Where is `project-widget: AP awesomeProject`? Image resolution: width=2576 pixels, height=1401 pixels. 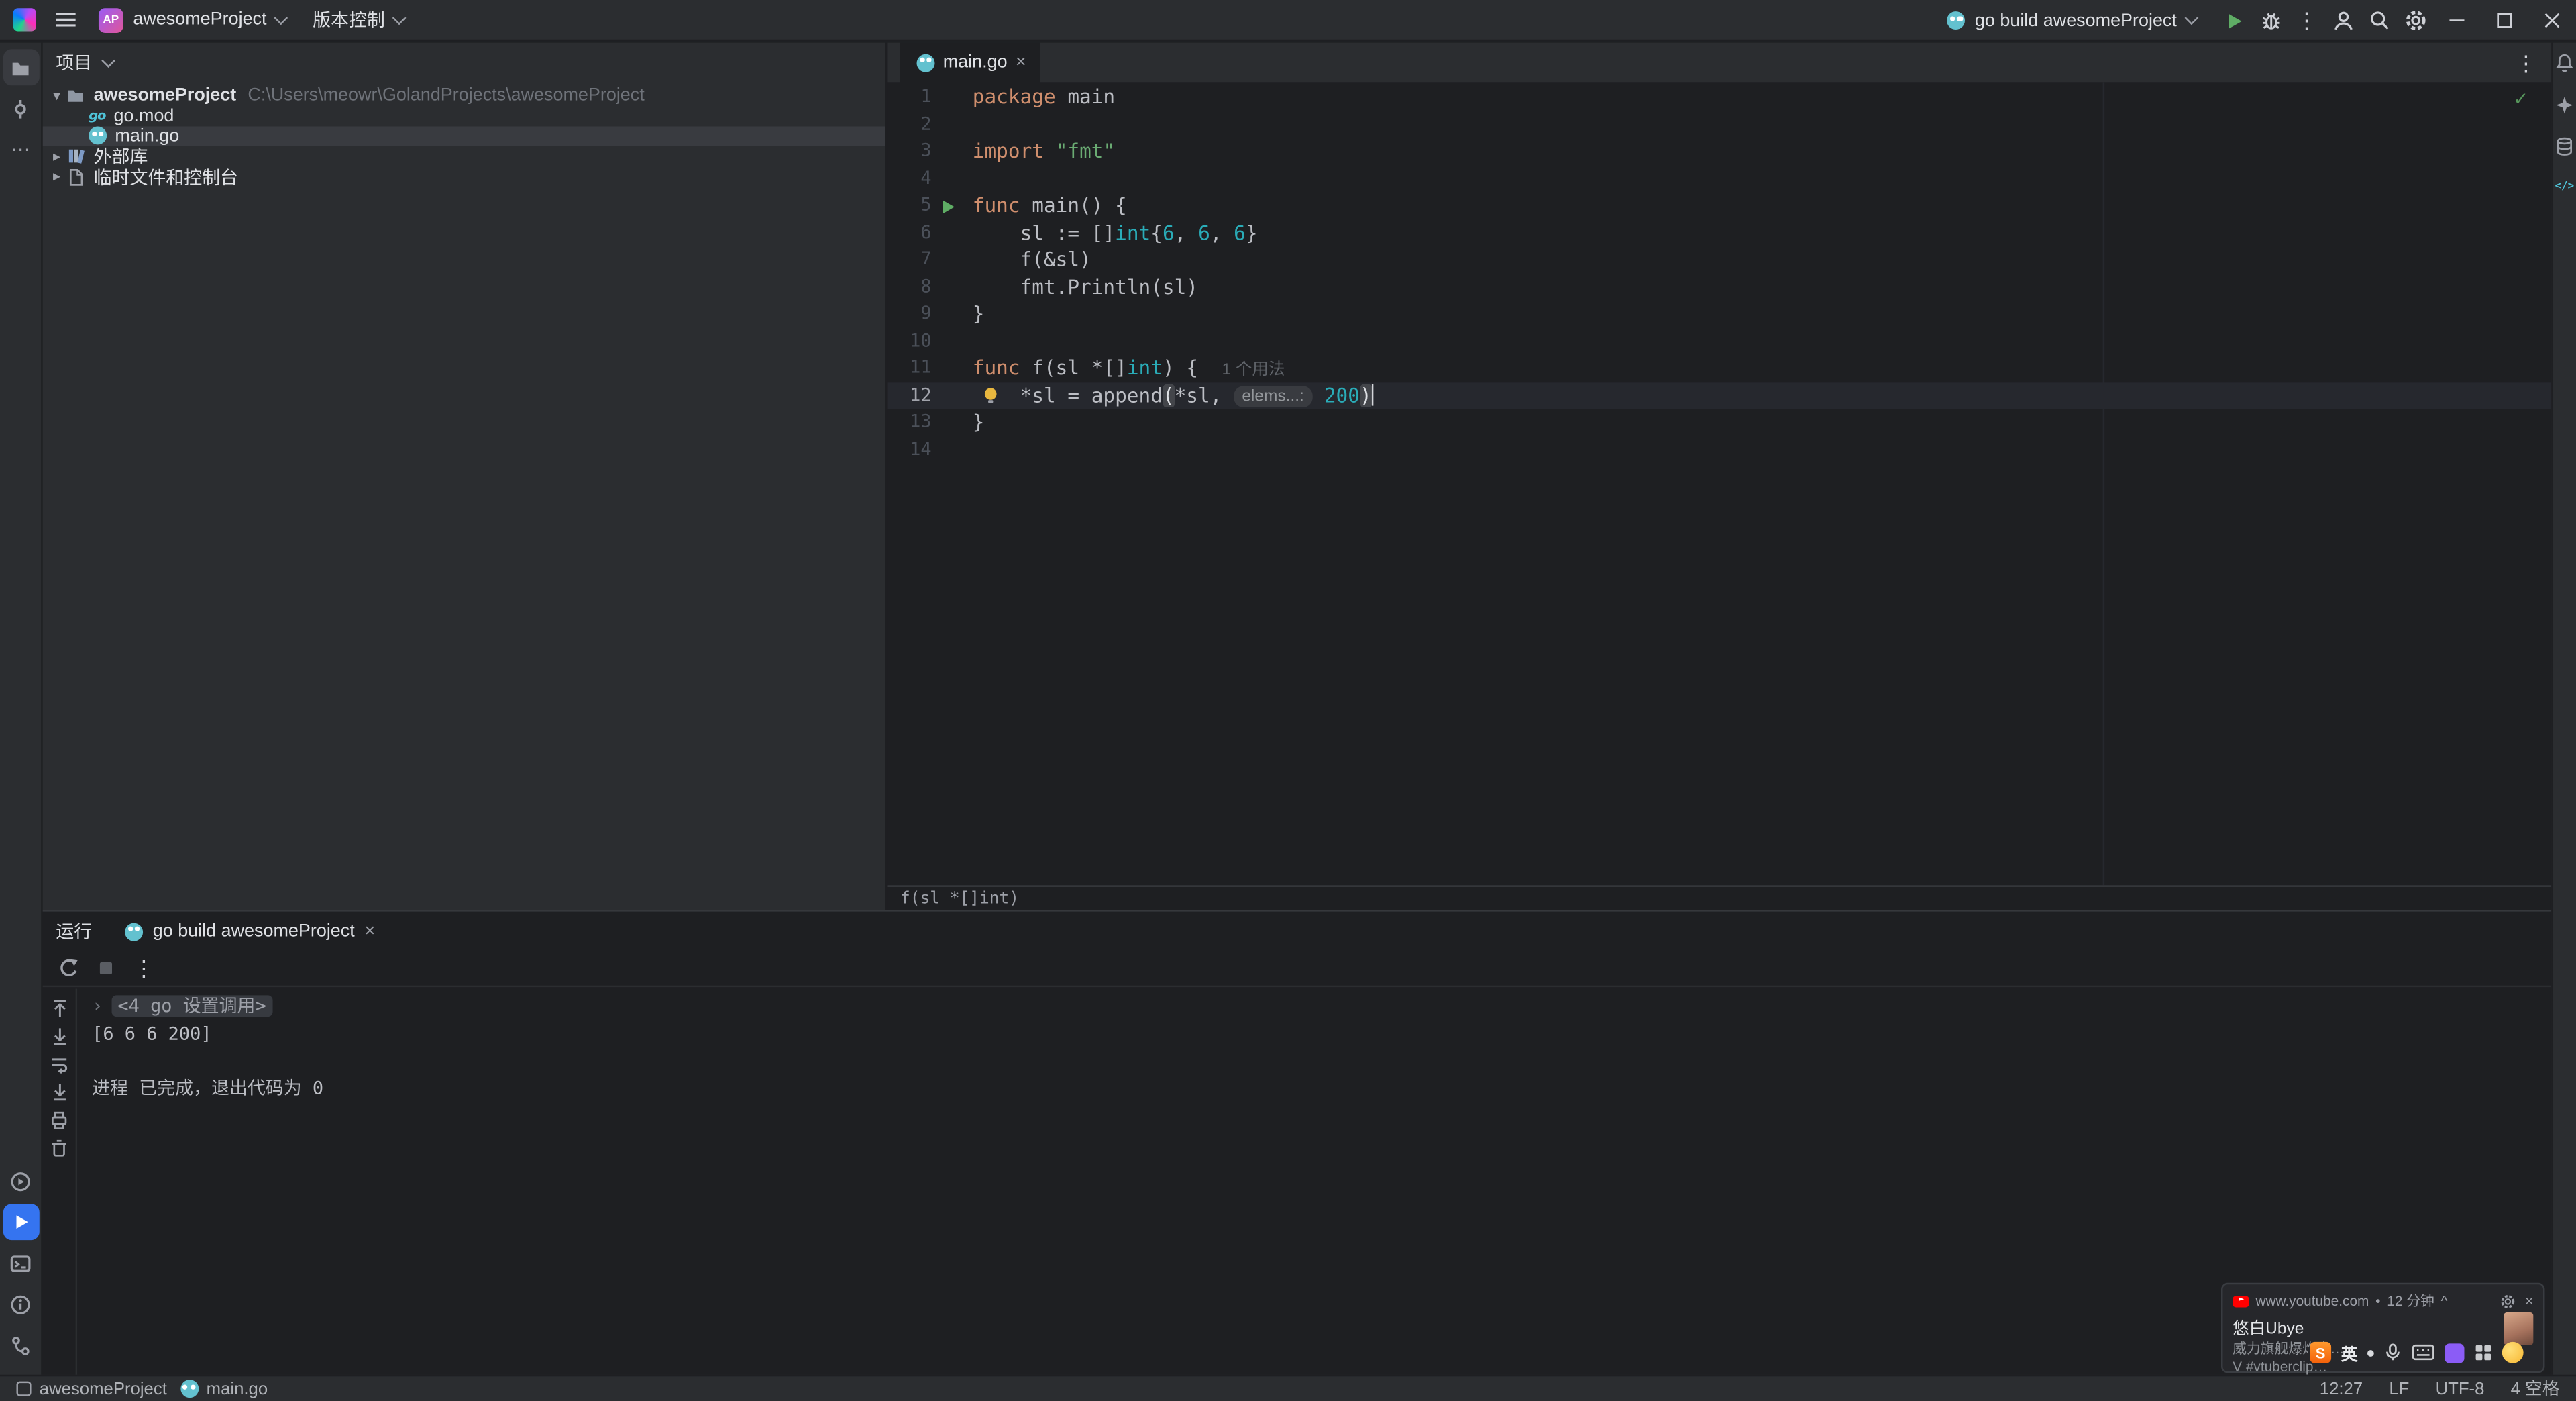
project-widget: AP awesomeProject is located at coordinates (193, 19).